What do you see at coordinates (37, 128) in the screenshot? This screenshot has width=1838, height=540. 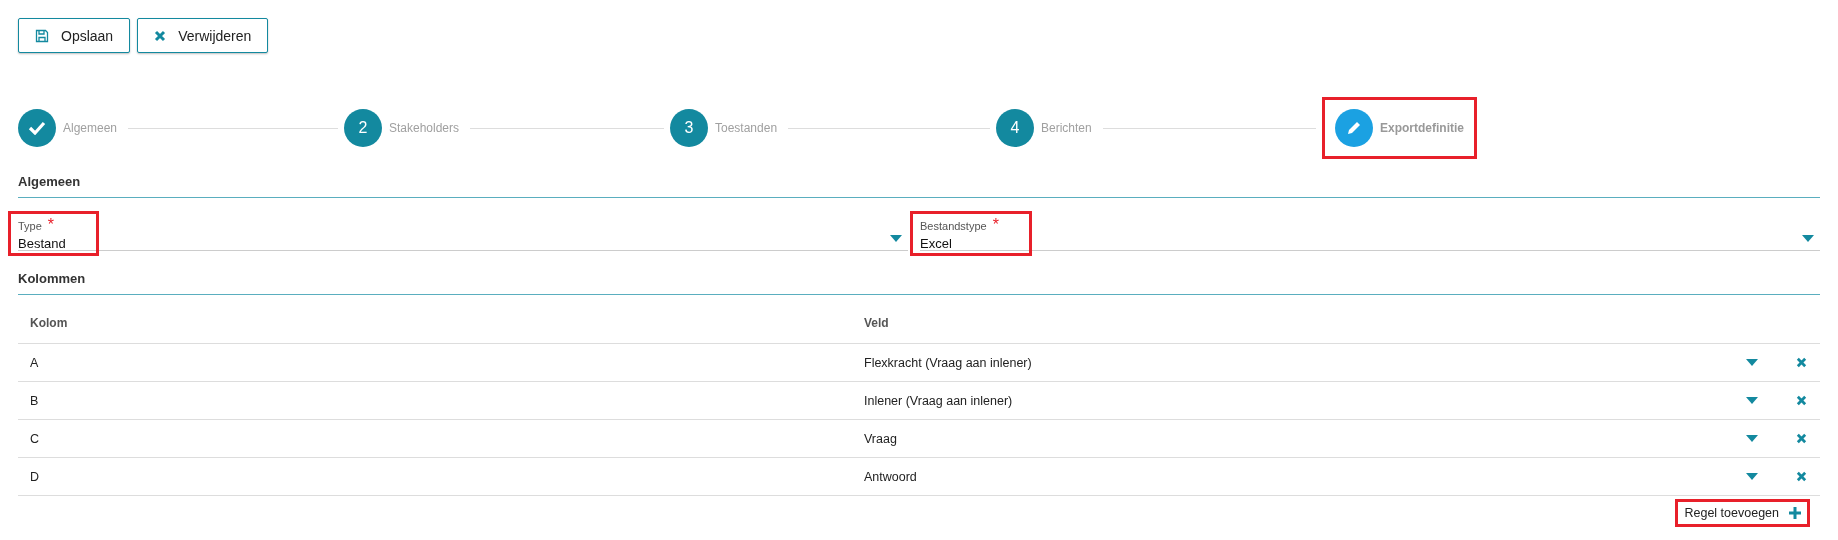 I see `check-icon` at bounding box center [37, 128].